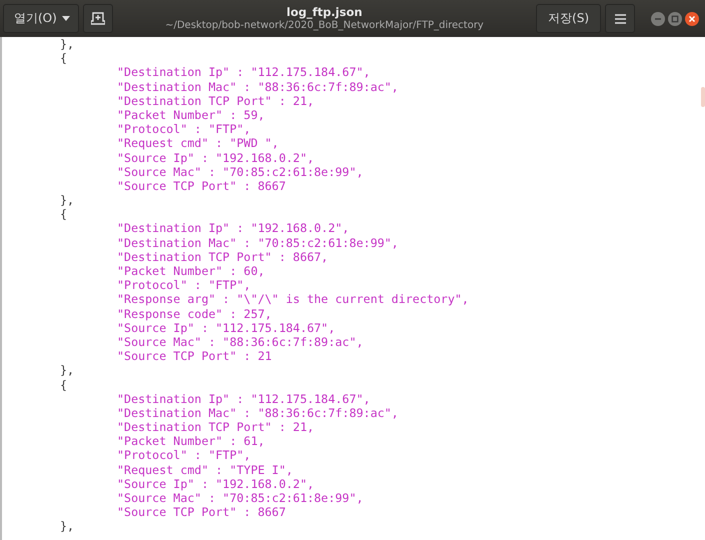  Describe the element at coordinates (198, 143) in the screenshot. I see `code-line: "Request cmd" : "PWD ",` at that location.